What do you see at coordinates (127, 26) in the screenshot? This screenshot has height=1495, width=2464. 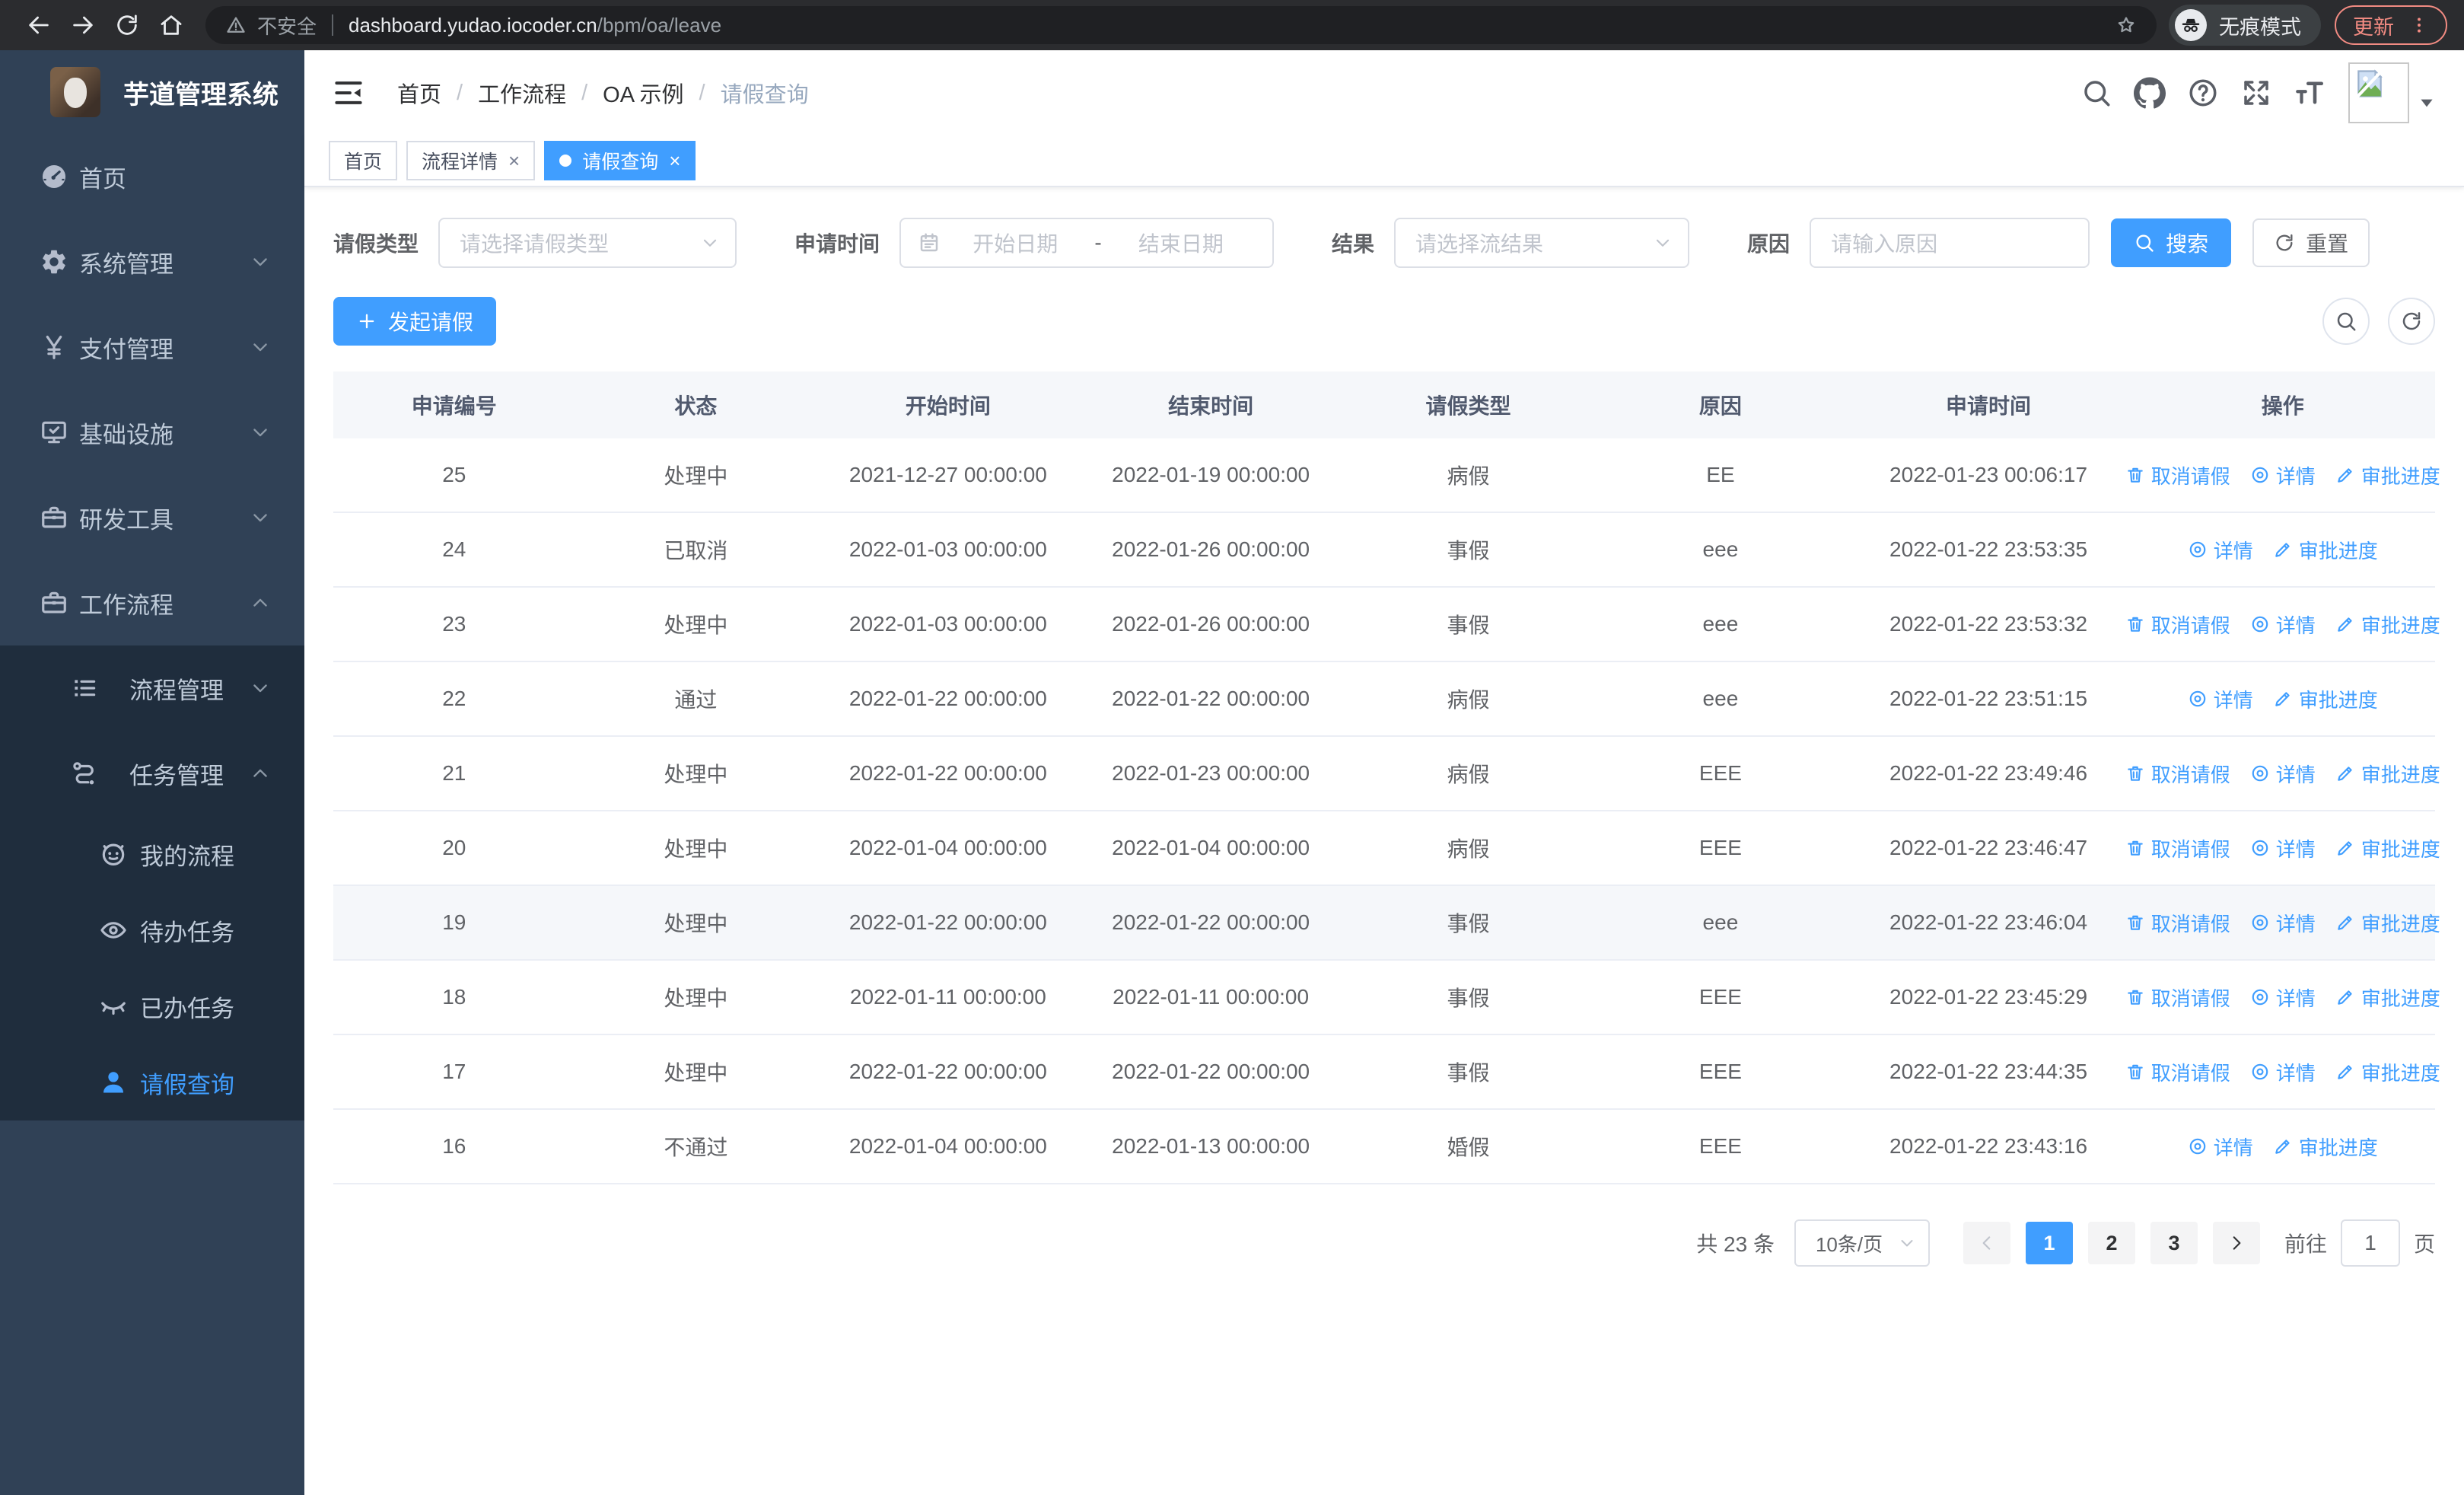 I see `browser-refresh-button` at bounding box center [127, 26].